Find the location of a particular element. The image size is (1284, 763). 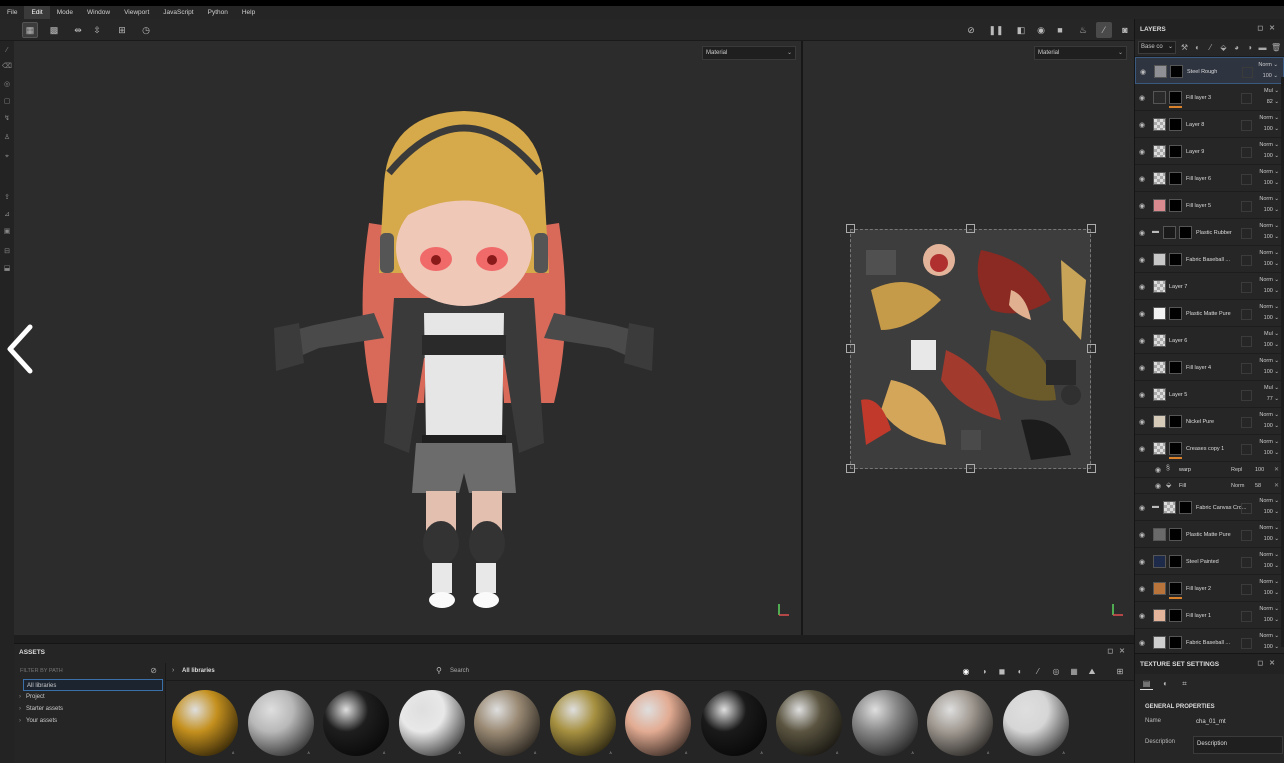

tree-item-project: › Project is located at coordinates (89, 697).